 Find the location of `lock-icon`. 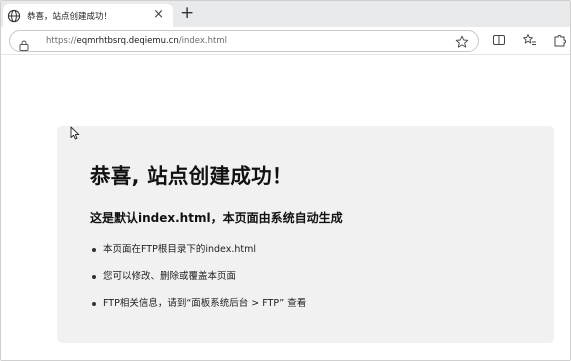

lock-icon is located at coordinates (24, 43).